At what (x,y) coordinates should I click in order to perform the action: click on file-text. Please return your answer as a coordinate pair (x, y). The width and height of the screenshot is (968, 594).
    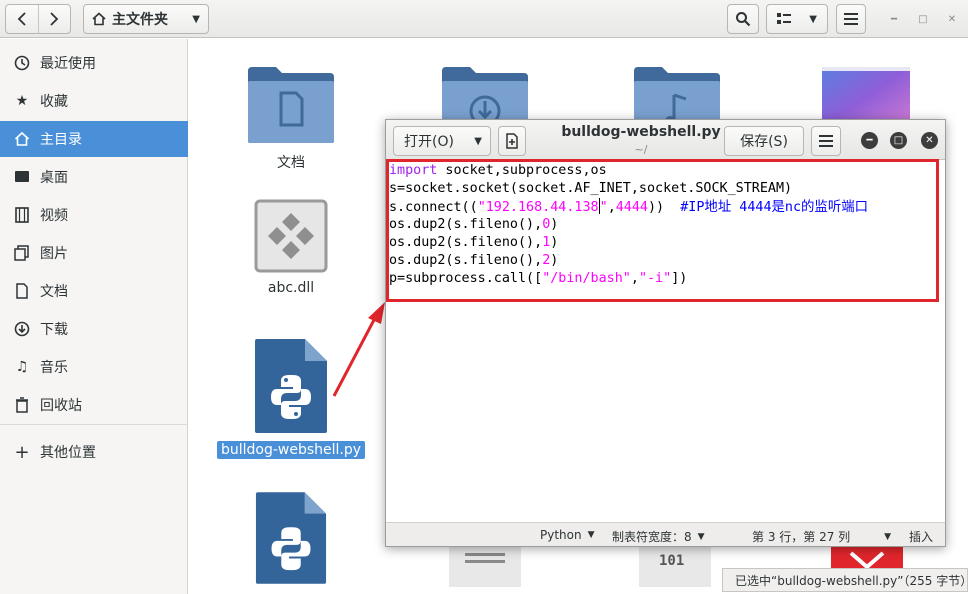
    Looking at the image, I should click on (485, 567).